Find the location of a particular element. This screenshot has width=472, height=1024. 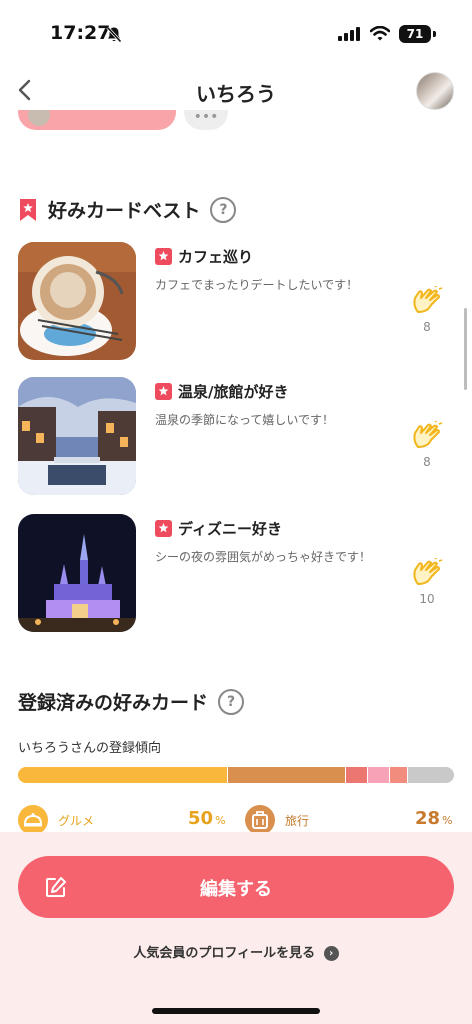

trend-label: いちろうさんの登録傾向 is located at coordinates (90, 748).